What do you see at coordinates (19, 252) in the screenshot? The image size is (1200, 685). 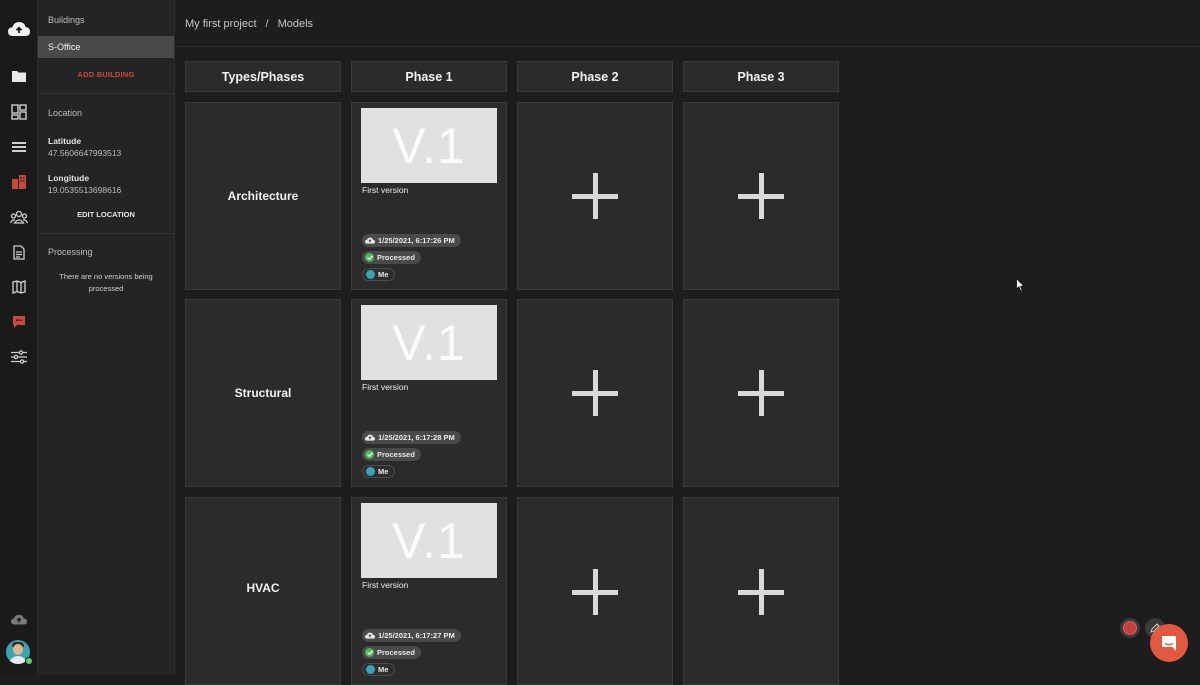 I see `document-icon` at bounding box center [19, 252].